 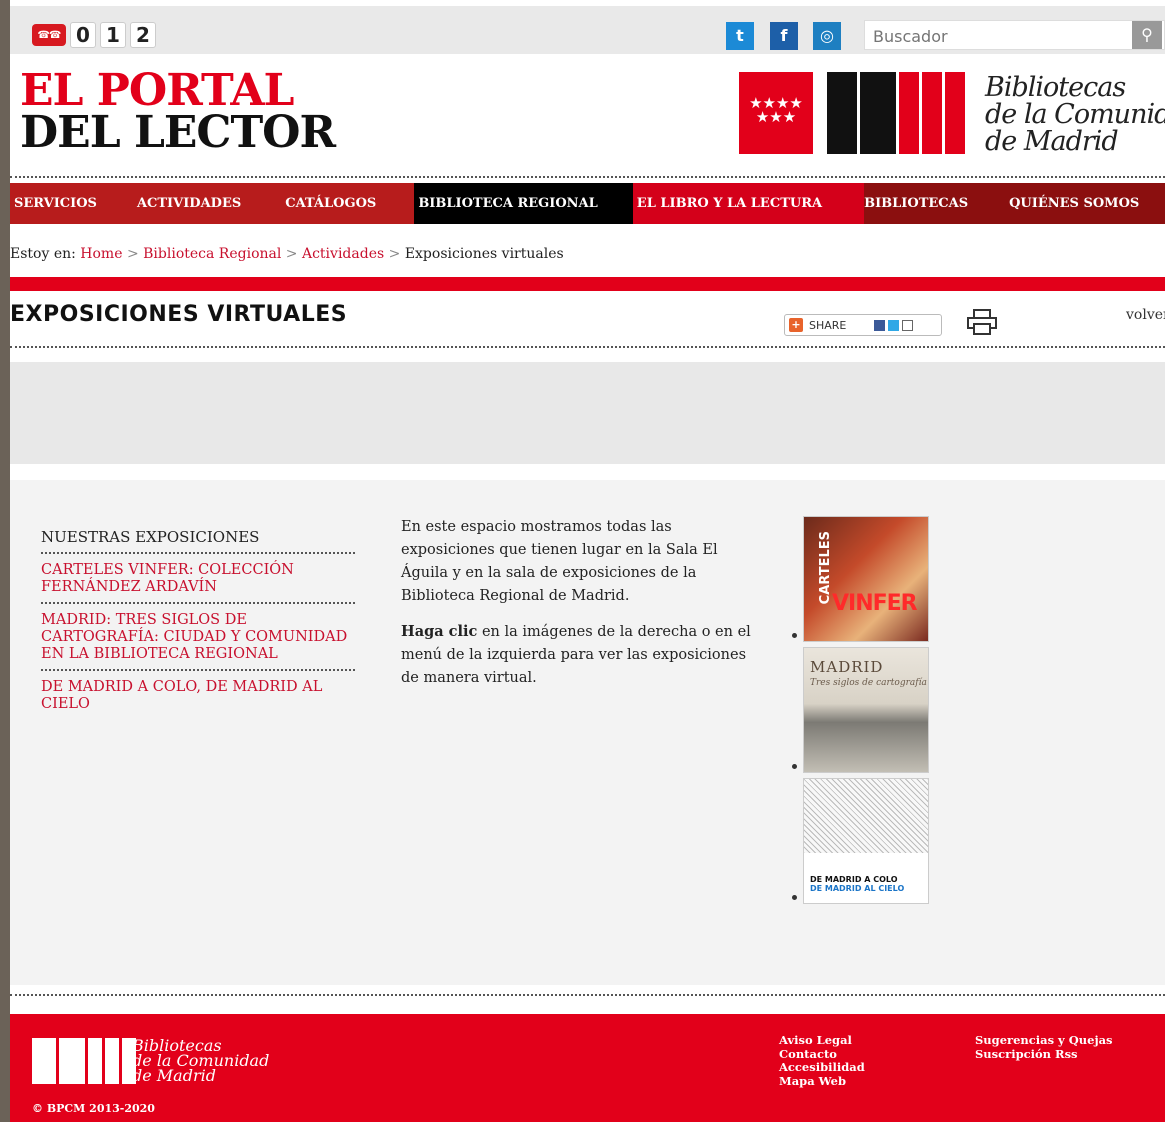 I want to click on portal-logo-line2: DEL LECTOR, so click(x=178, y=132).